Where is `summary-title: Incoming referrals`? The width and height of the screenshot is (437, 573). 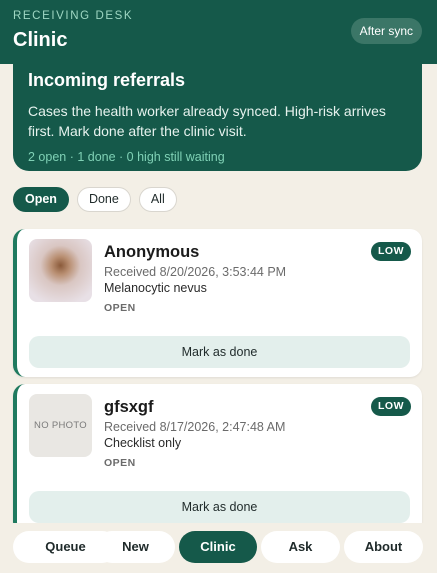
summary-title: Incoming referrals is located at coordinates (107, 80).